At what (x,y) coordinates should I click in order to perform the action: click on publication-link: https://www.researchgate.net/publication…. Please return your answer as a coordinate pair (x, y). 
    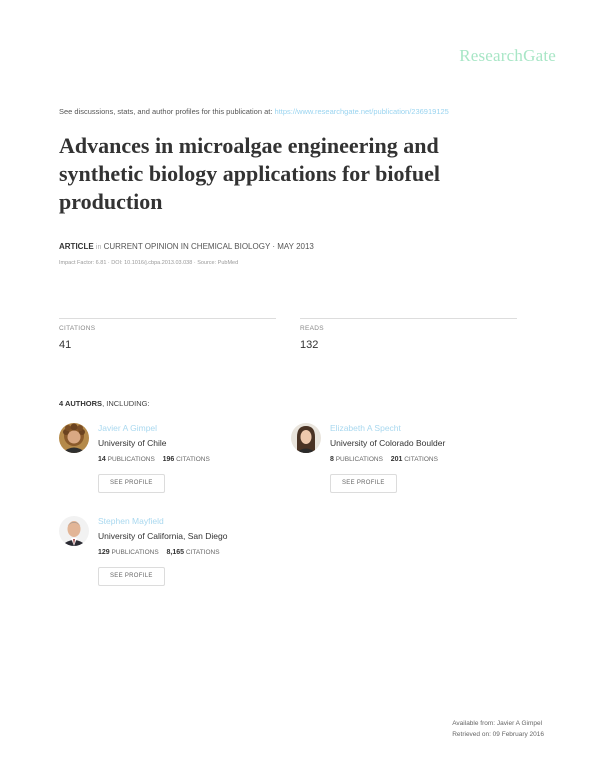
    Looking at the image, I should click on (362, 111).